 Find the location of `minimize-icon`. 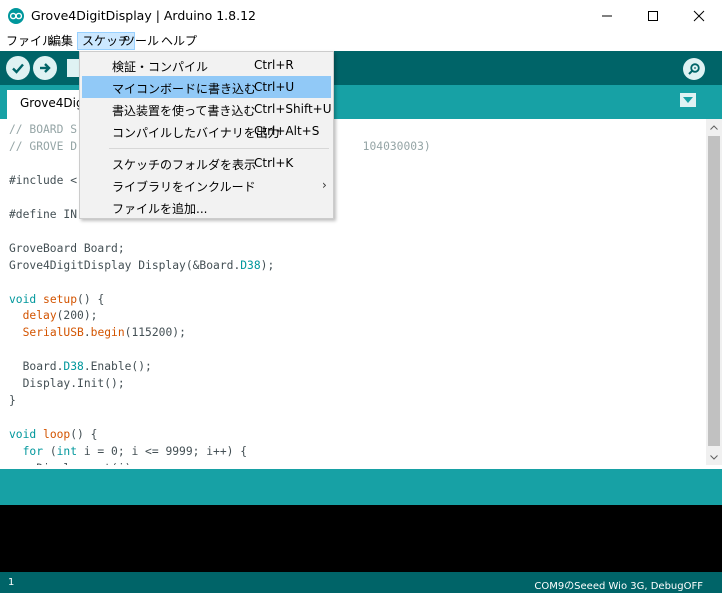

minimize-icon is located at coordinates (607, 15).